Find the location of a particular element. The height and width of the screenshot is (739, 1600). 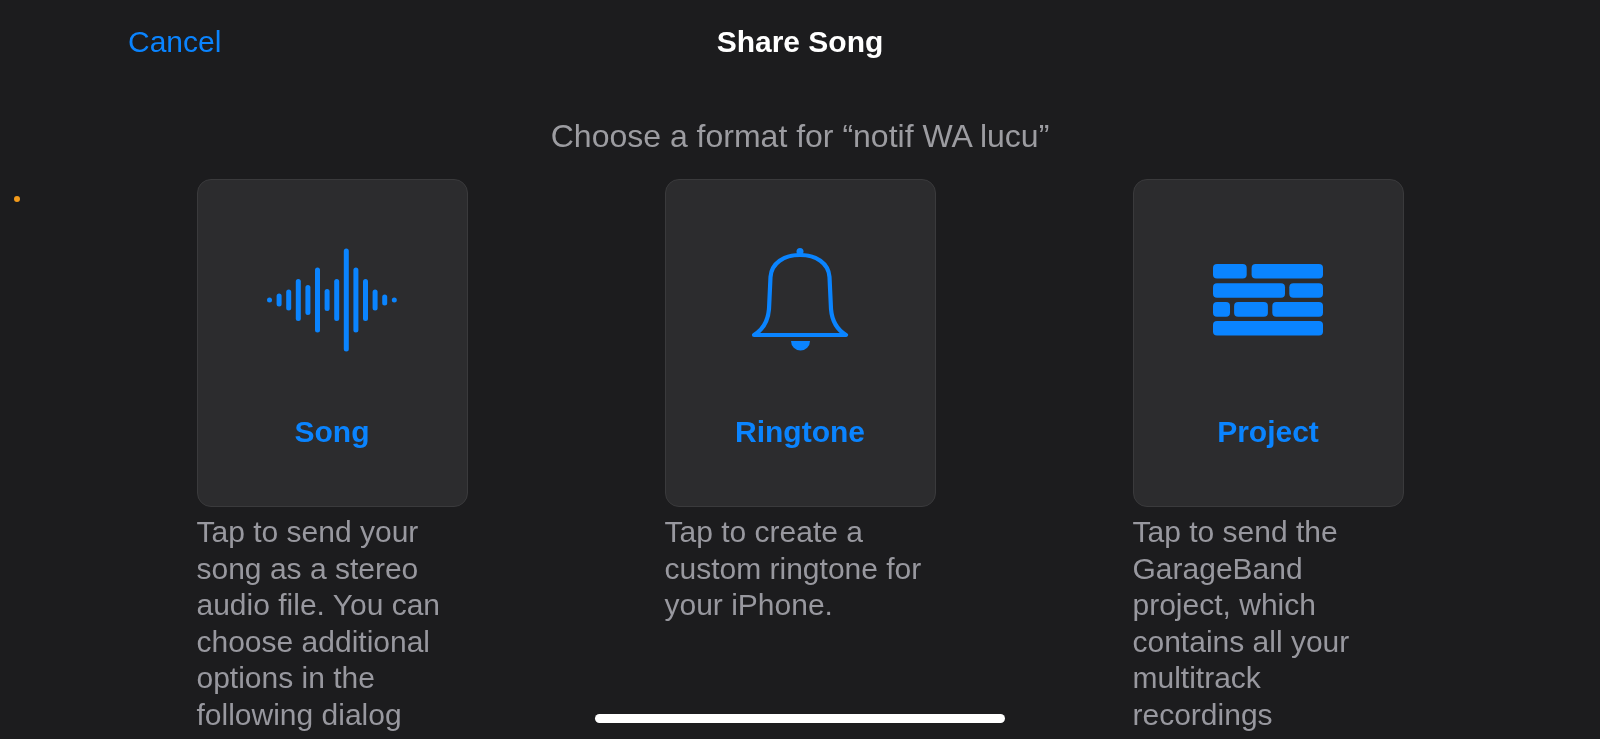

privacy-indicator-icon is located at coordinates (17, 199).